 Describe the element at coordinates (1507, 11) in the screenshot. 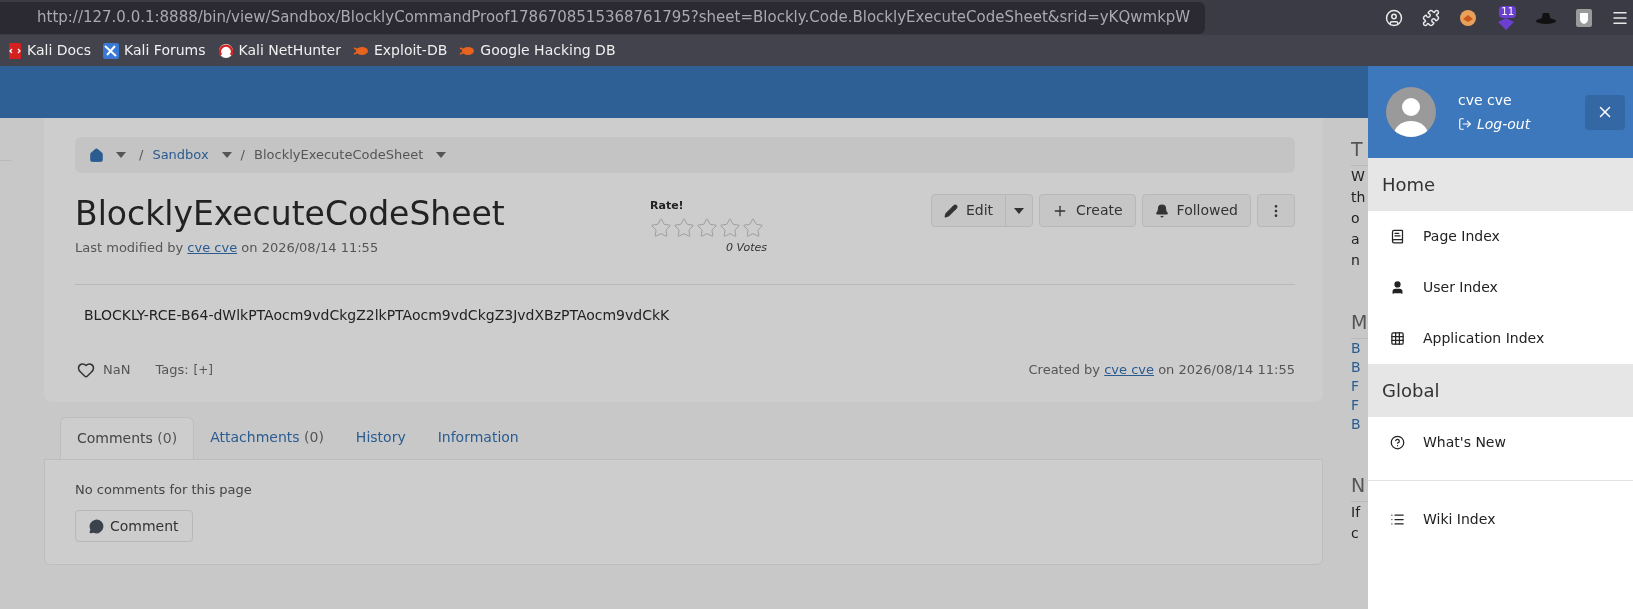

I see `notification-badge: 11` at that location.